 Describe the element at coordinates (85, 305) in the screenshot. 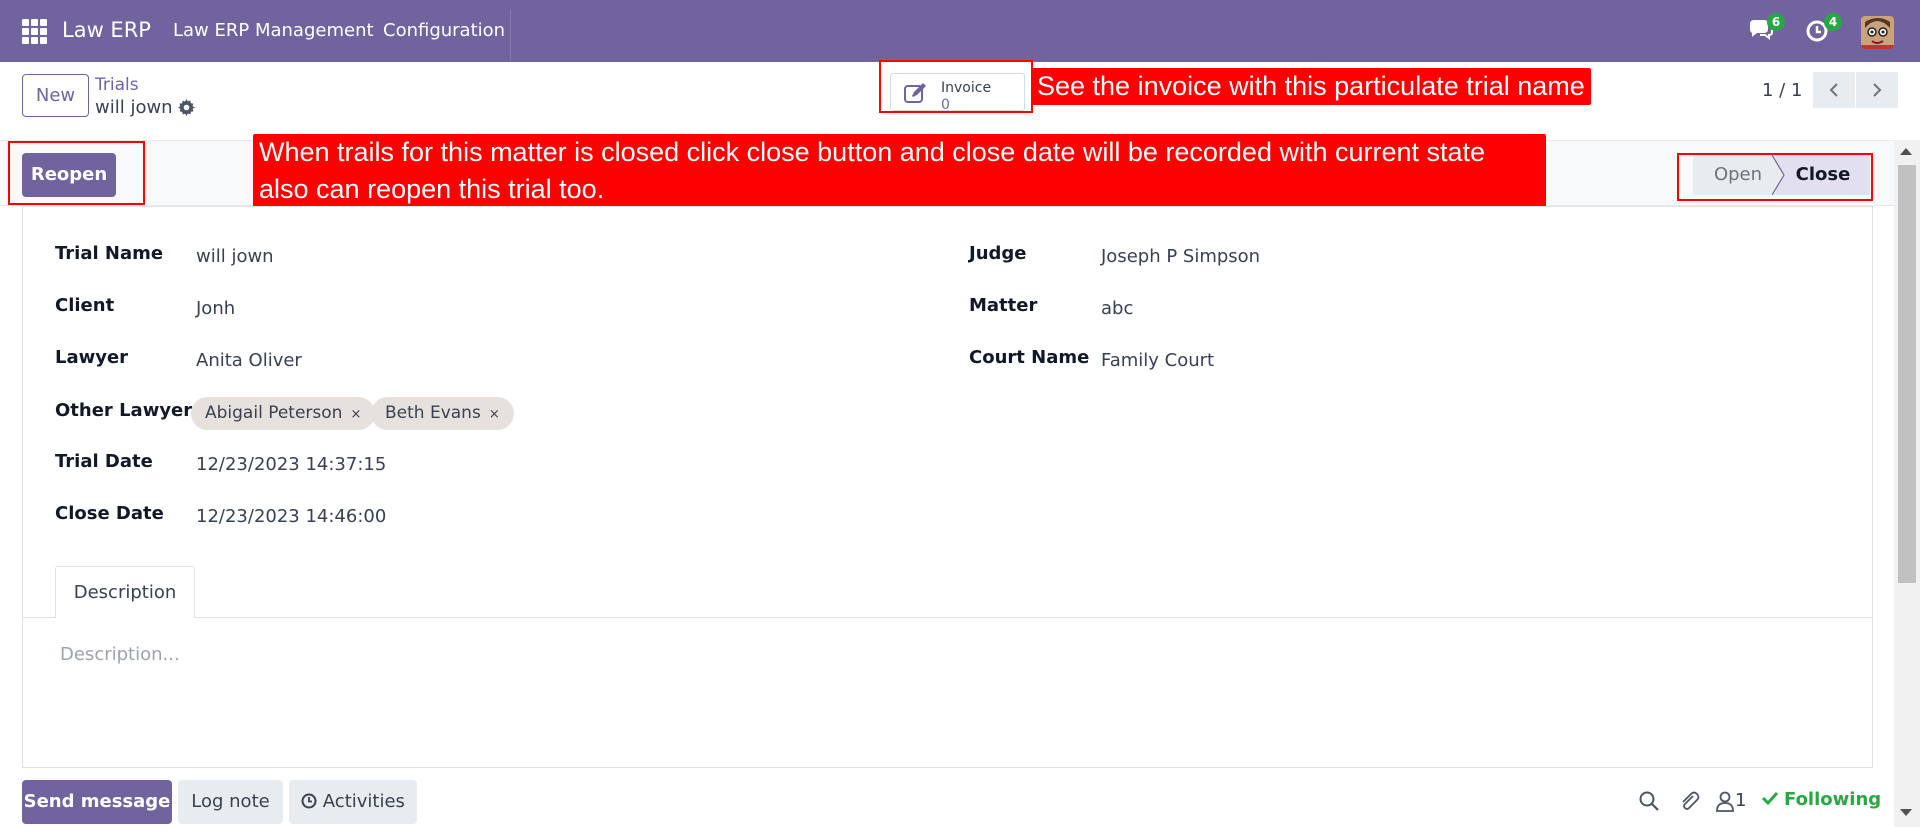

I see `label-client: Client` at that location.